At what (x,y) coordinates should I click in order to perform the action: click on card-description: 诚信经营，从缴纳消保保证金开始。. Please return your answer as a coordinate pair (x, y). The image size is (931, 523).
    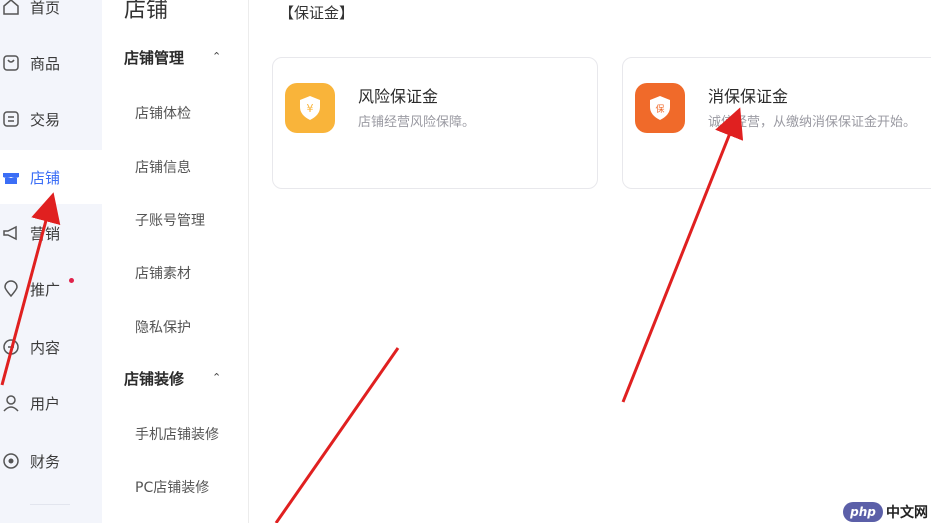
    Looking at the image, I should click on (812, 122).